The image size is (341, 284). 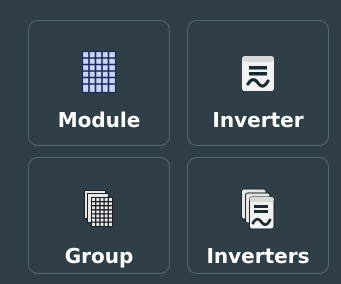 What do you see at coordinates (99, 72) in the screenshot?
I see `module-grid-icon` at bounding box center [99, 72].